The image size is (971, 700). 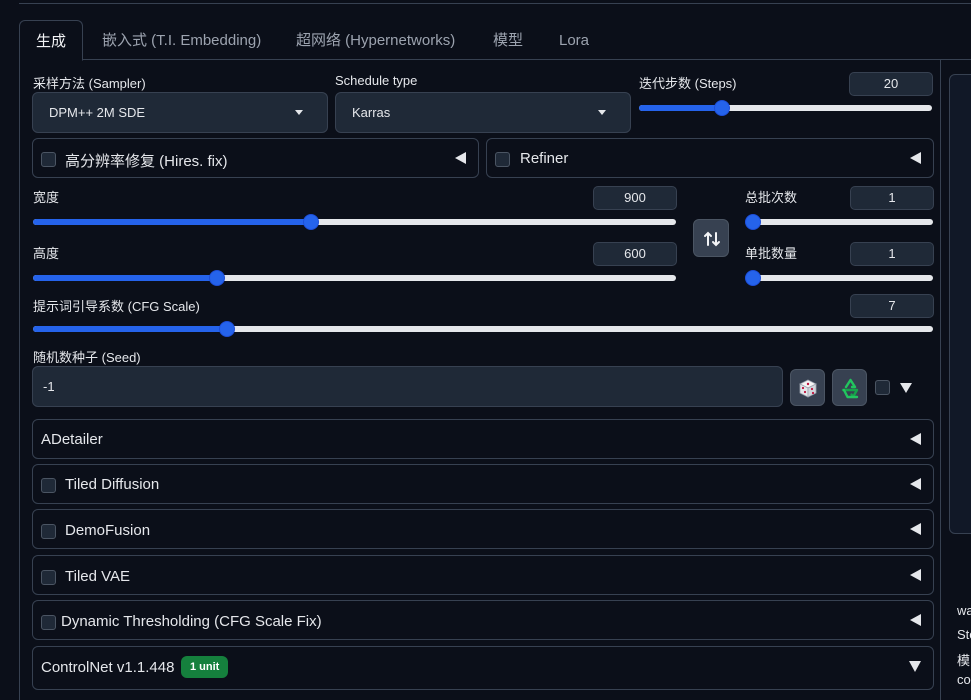 What do you see at coordinates (146, 161) in the screenshot?
I see `hires-fix-label: 高分辨率修复 (Hires. fix)` at bounding box center [146, 161].